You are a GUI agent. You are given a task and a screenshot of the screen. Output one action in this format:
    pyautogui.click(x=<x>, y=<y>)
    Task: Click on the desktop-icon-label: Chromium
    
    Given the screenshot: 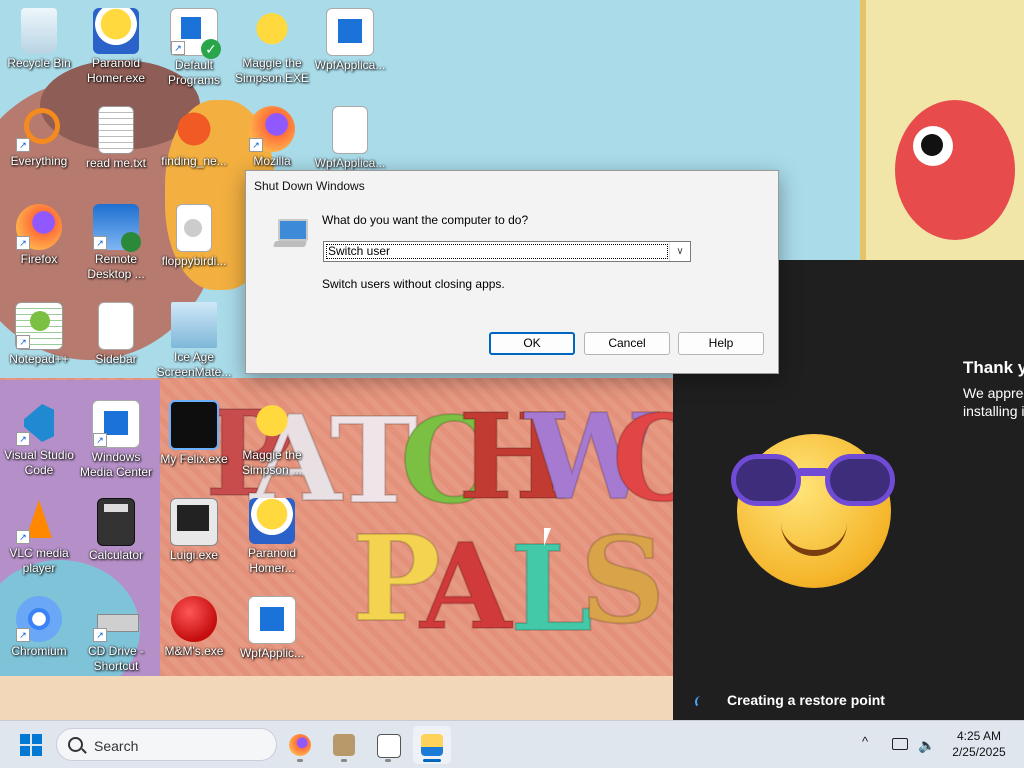 What is the action you would take?
    pyautogui.click(x=39, y=651)
    